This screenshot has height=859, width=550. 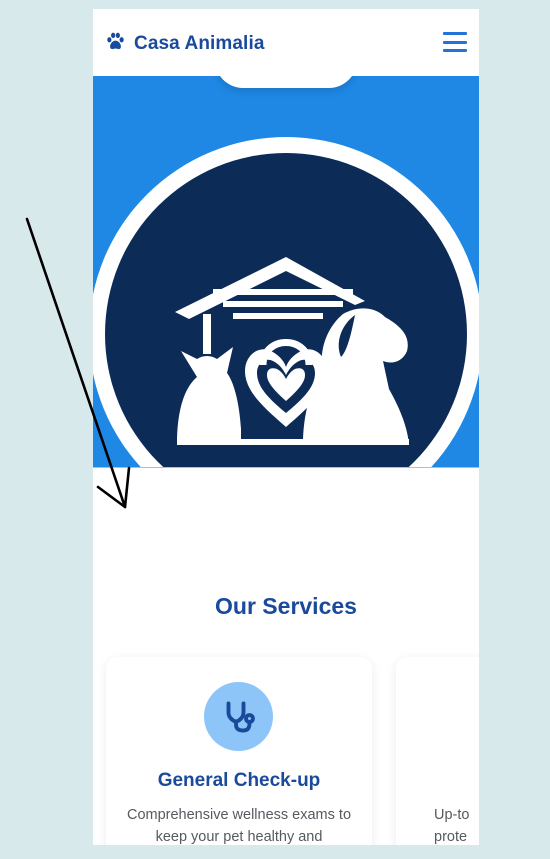 What do you see at coordinates (115, 44) in the screenshot?
I see `paw-icon` at bounding box center [115, 44].